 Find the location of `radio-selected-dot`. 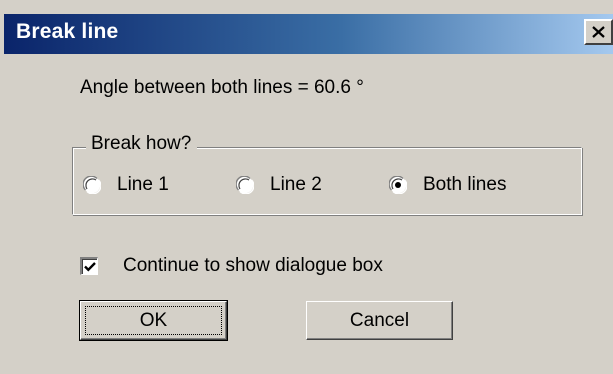

radio-selected-dot is located at coordinates (398, 185).